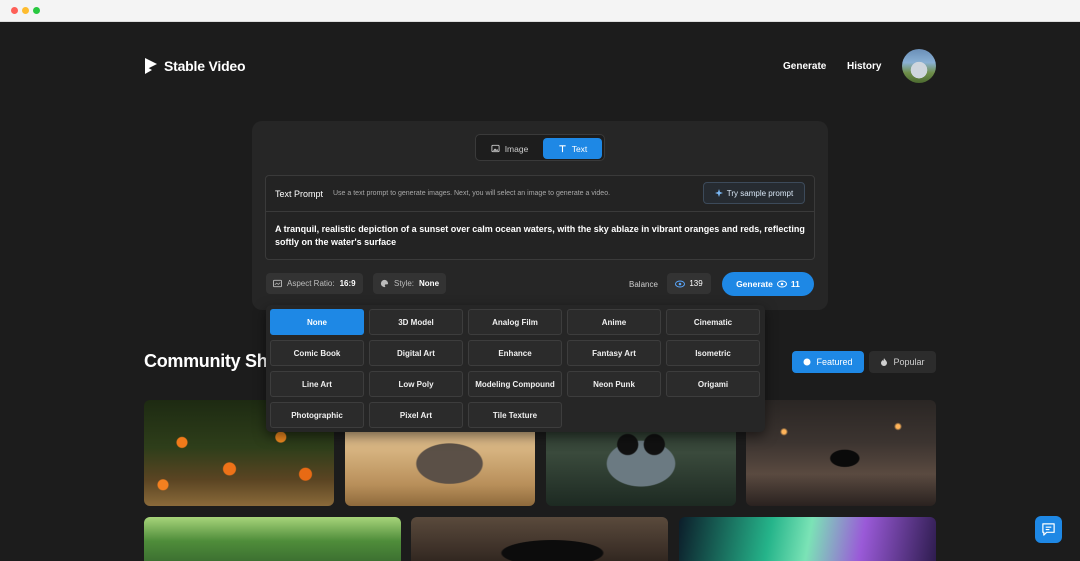 The image size is (1080, 561). I want to click on style-selector: Style: None, so click(410, 283).